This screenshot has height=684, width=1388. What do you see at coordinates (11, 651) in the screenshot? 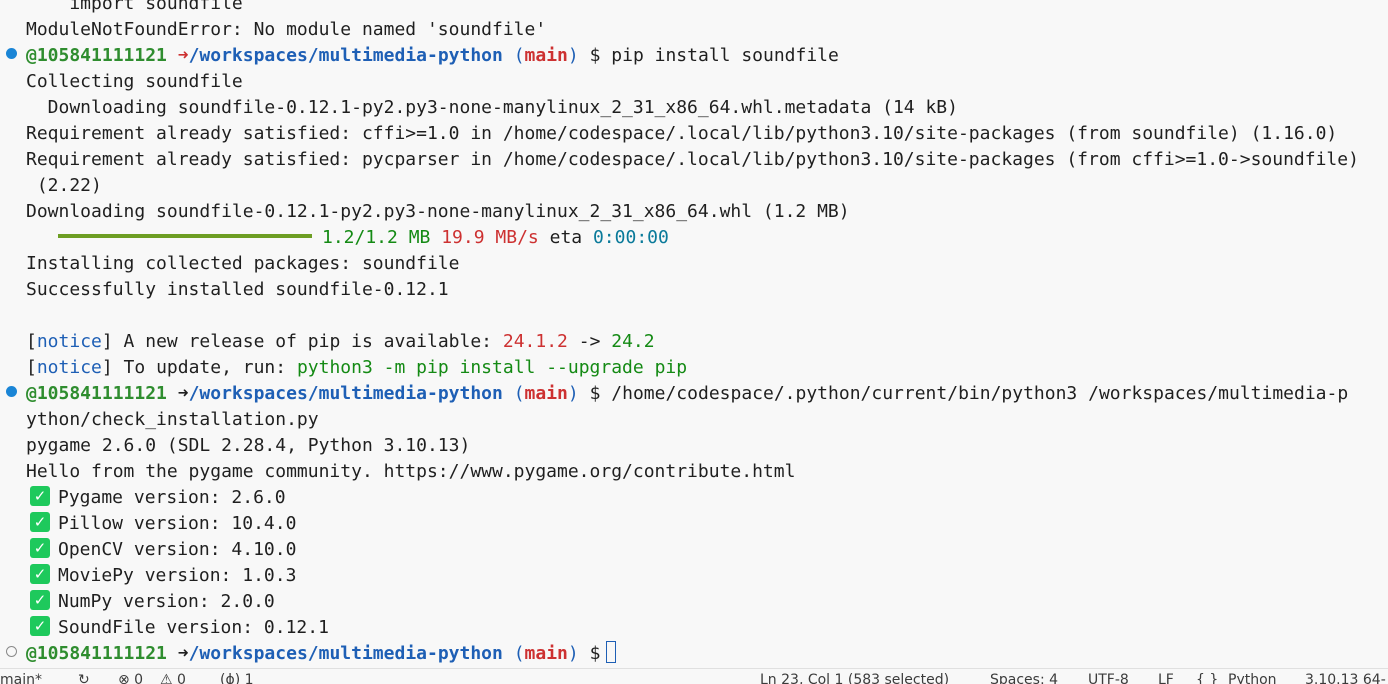
I see `command-pending-dot-icon` at bounding box center [11, 651].